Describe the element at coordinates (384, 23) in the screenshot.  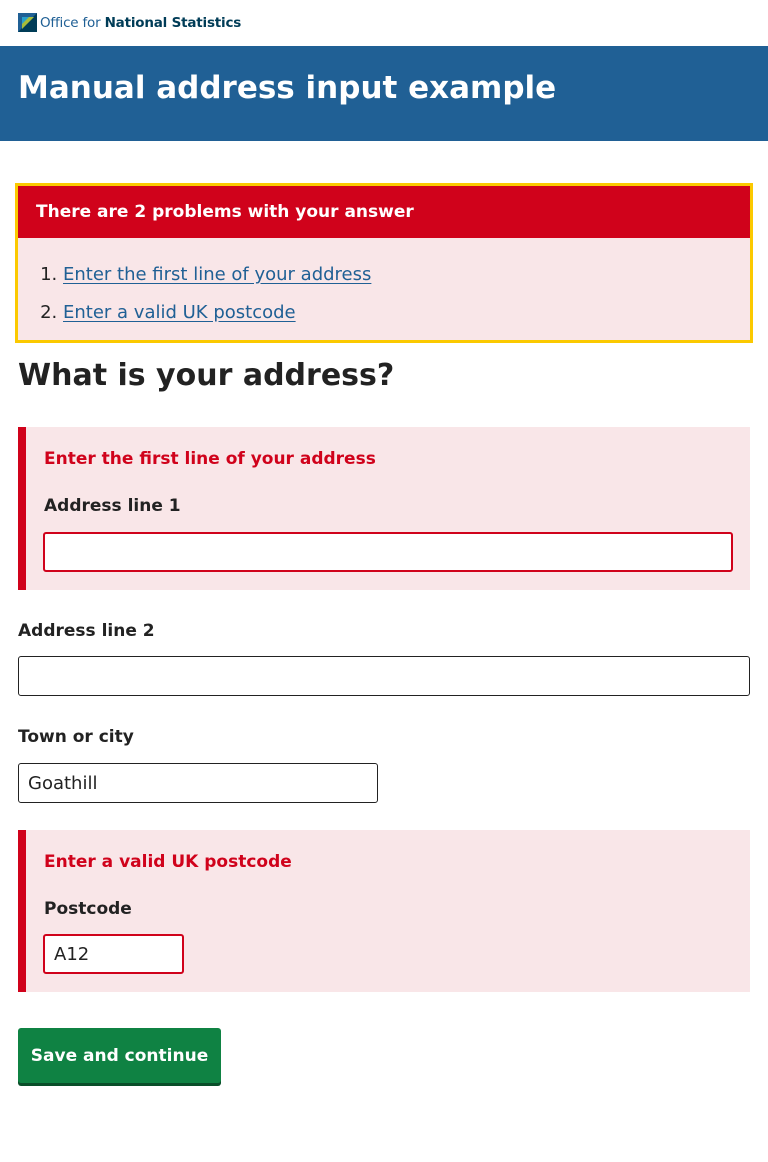
I see `top-bar: Office for National Statistics` at that location.